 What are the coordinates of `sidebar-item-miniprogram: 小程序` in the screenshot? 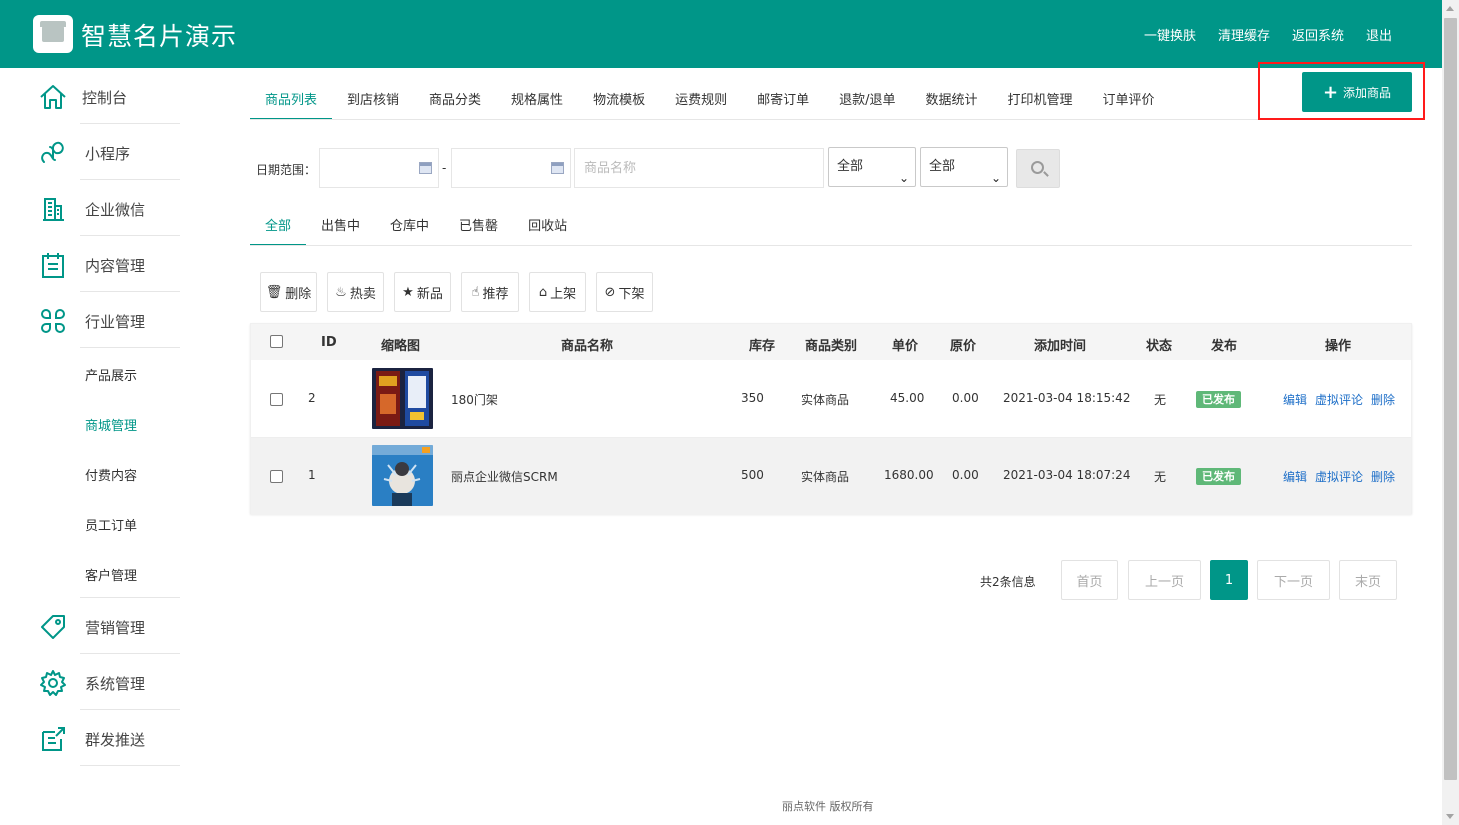 It's located at (110, 152).